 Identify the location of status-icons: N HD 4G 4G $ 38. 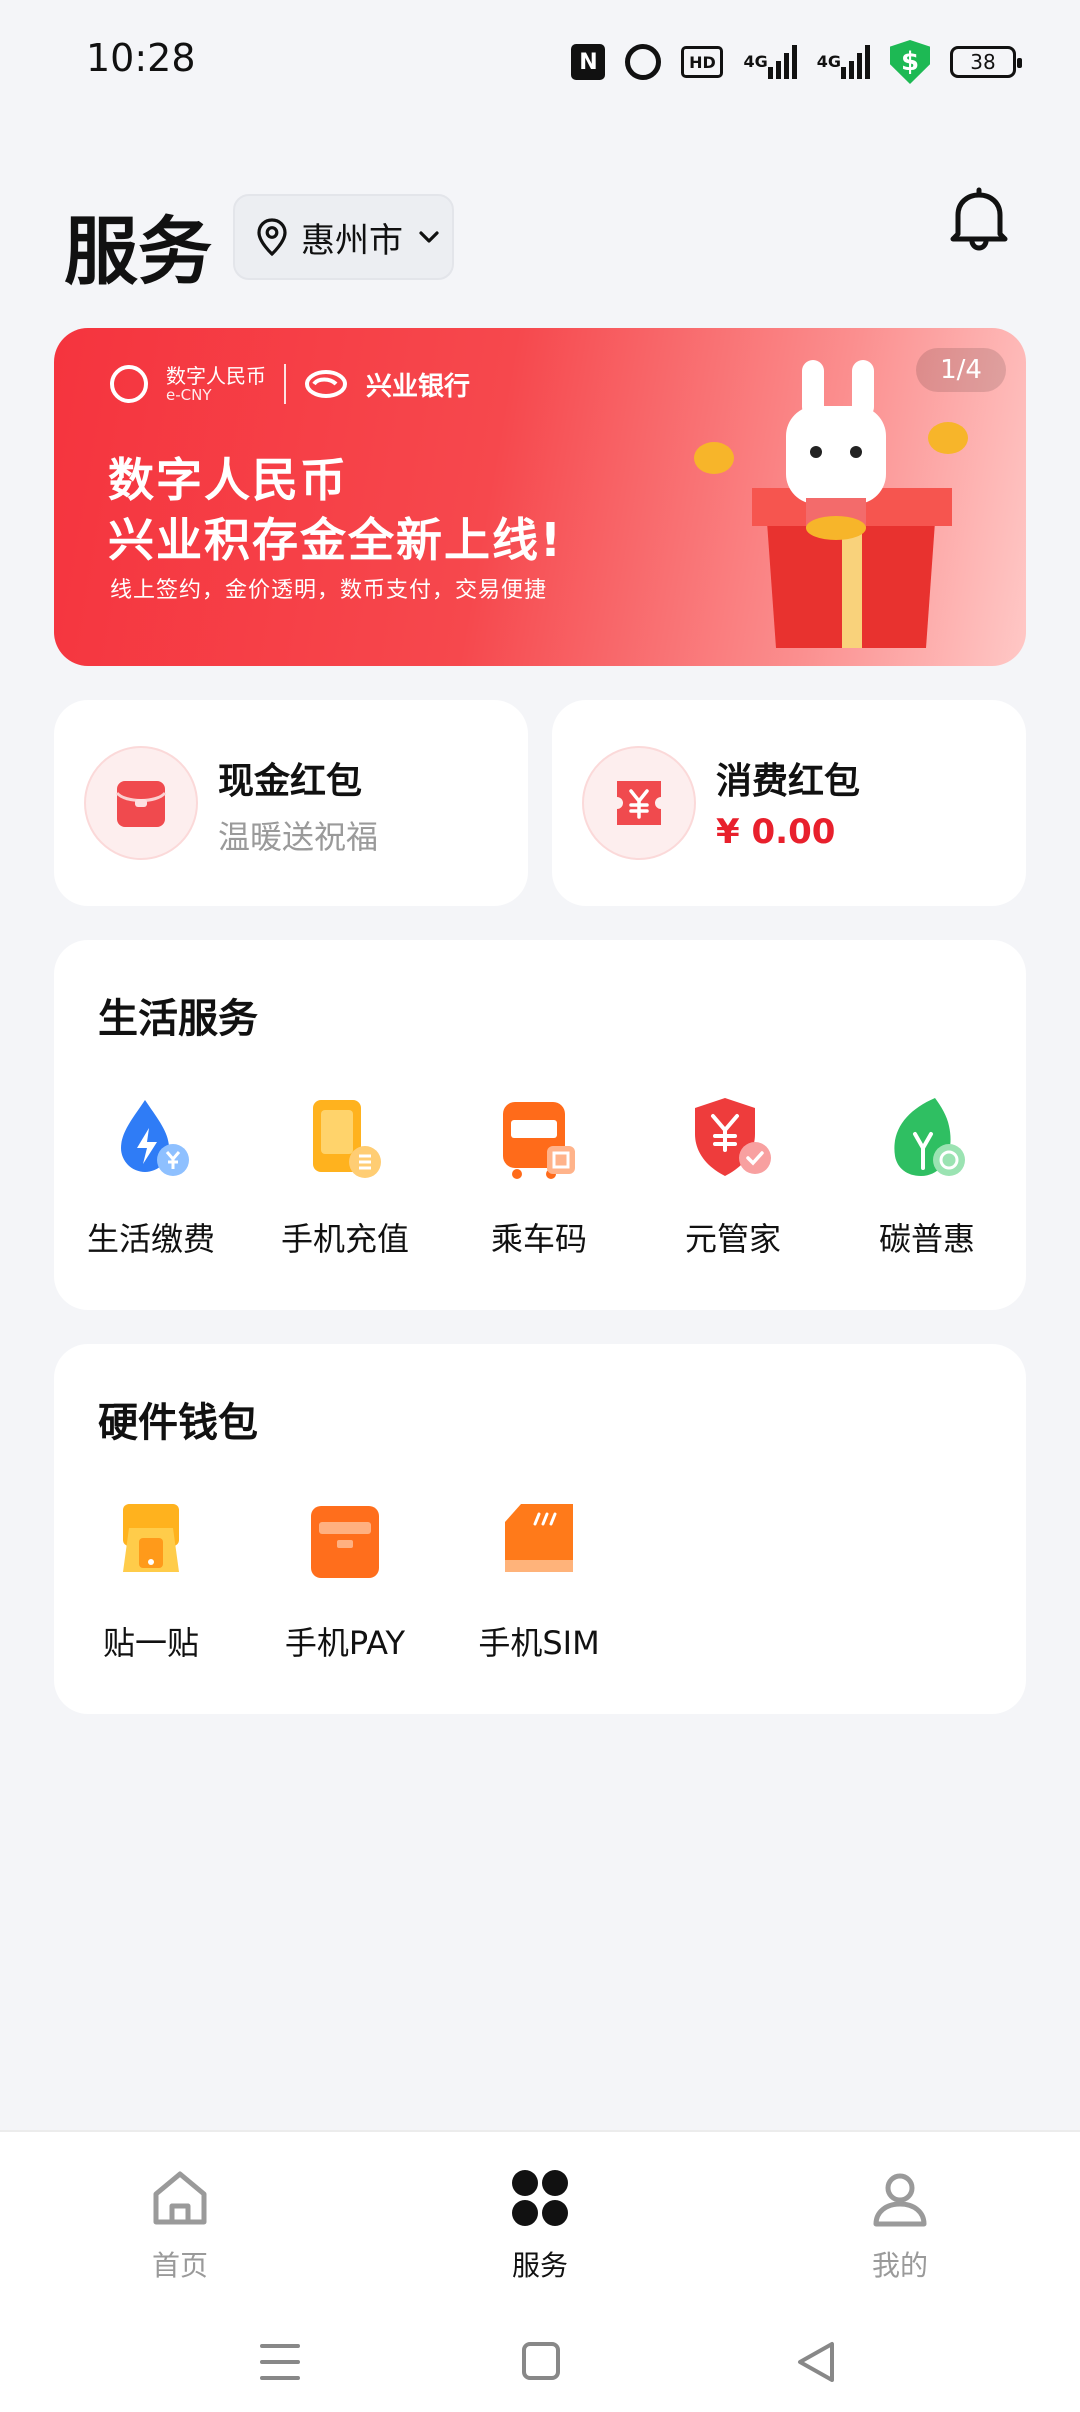
(796, 62).